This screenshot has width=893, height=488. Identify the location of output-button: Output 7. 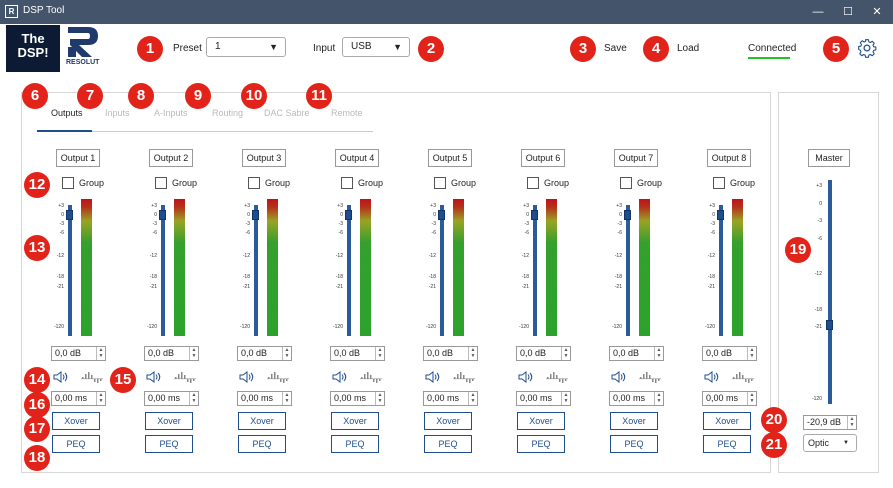
(636, 158).